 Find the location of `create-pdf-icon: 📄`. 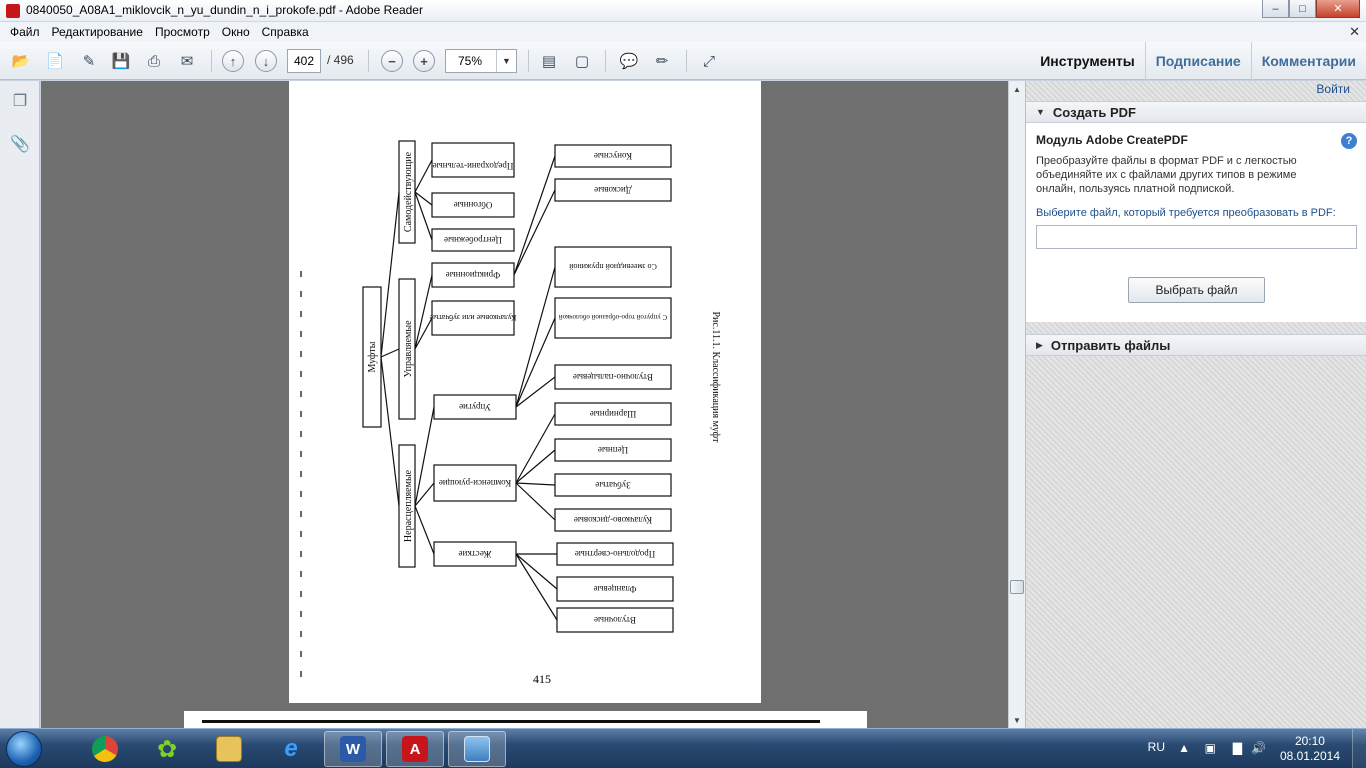

create-pdf-icon: 📄 is located at coordinates (55, 61).